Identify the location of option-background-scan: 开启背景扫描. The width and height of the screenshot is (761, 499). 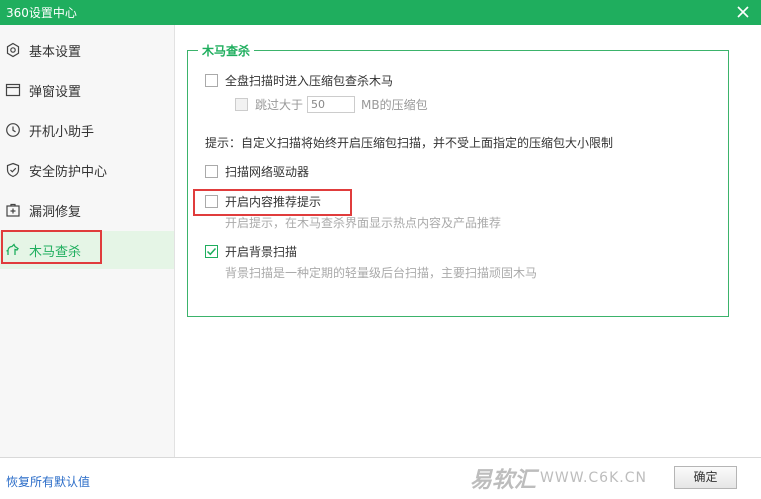
(251, 251).